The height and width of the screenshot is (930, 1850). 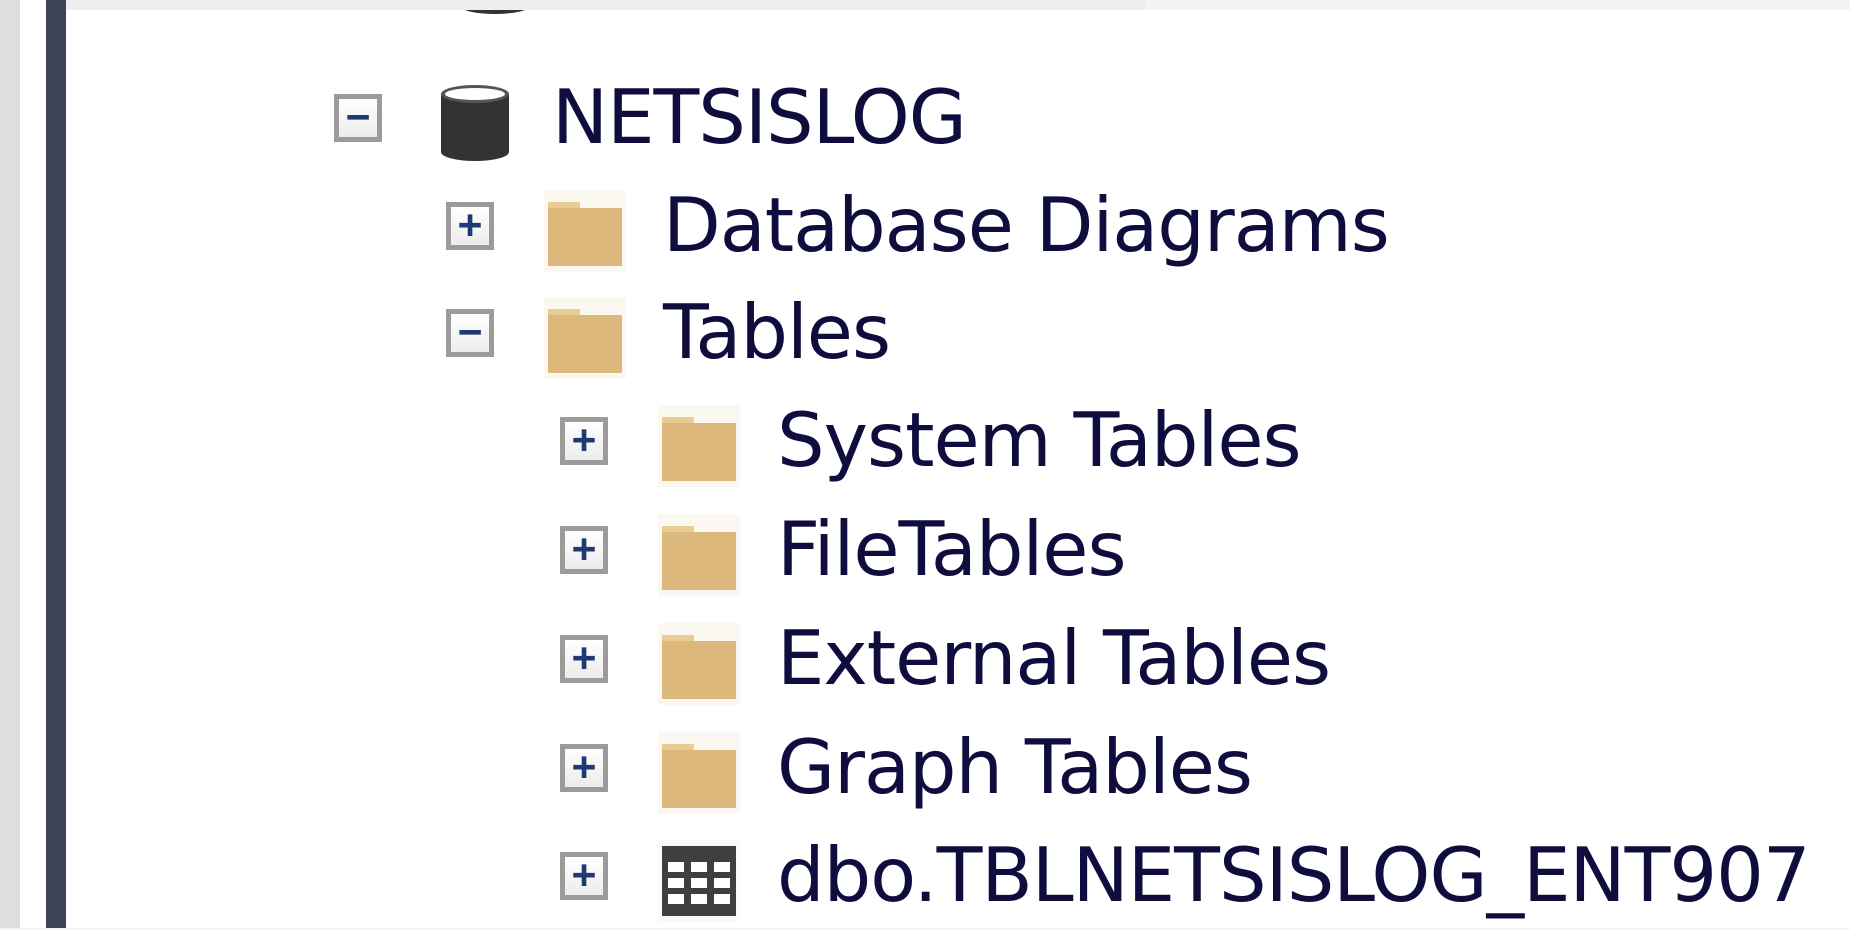 I want to click on tree-node-graph-tables: + Graph Tables, so click(x=870, y=767).